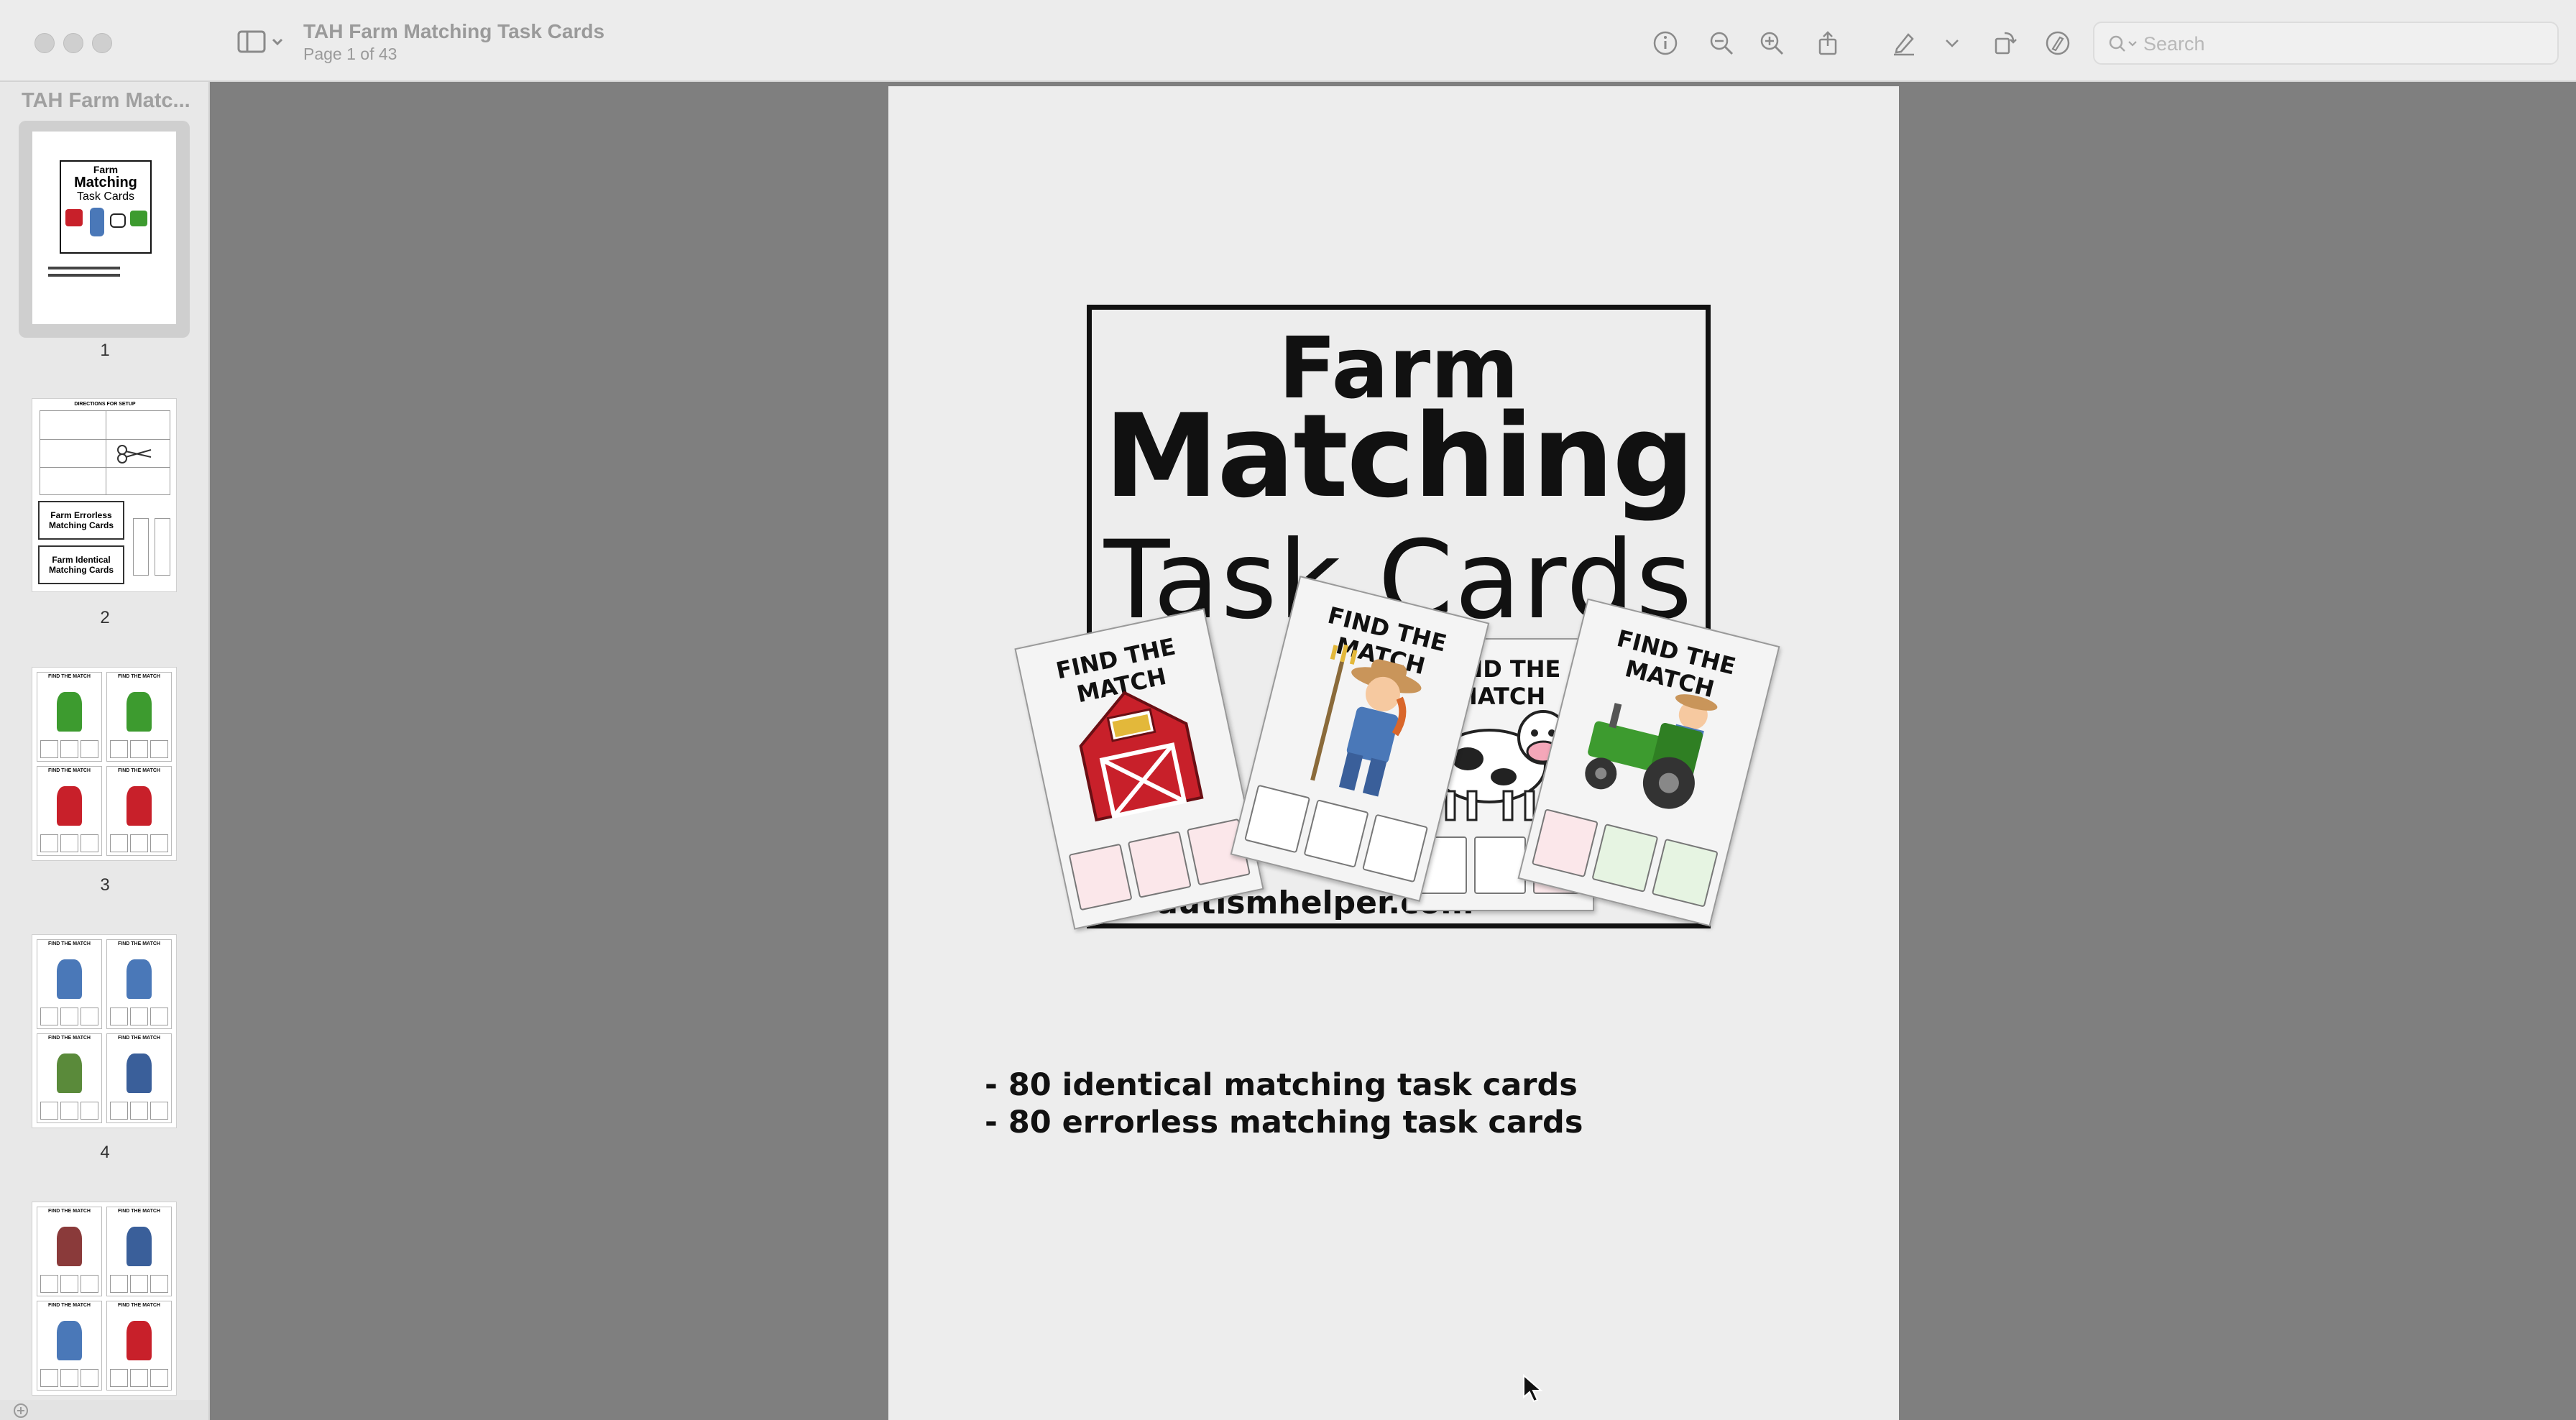  I want to click on highlight-button, so click(1903, 43).